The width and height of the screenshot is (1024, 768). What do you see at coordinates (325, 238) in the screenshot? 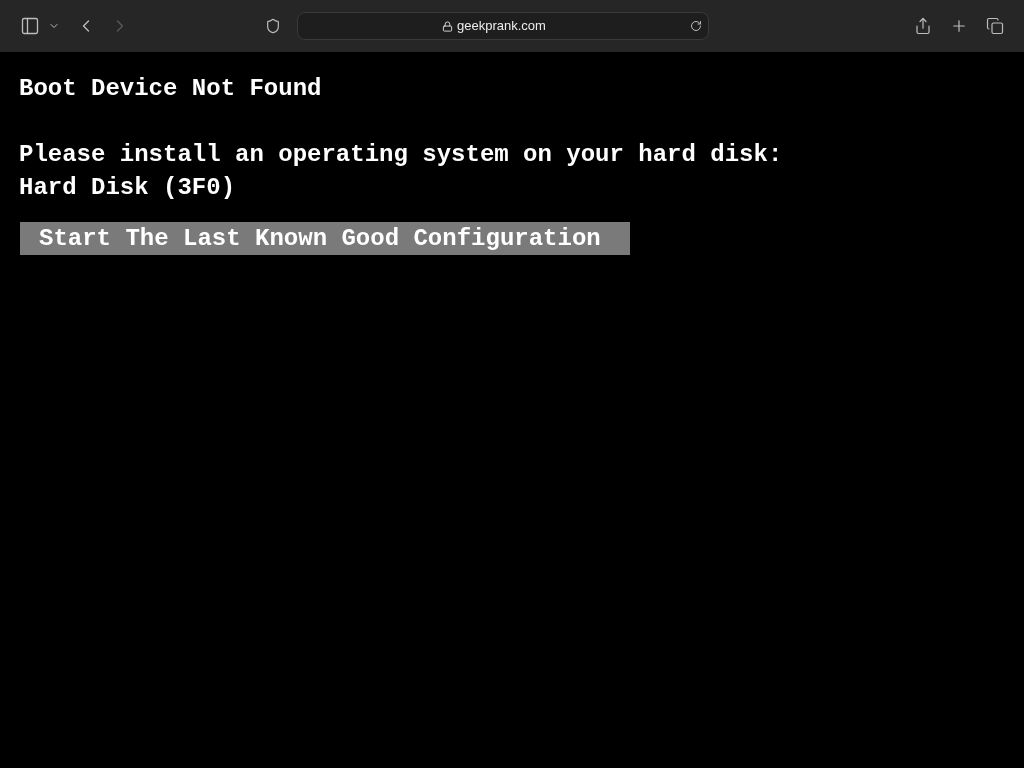
I see `boot-option: Start The Last Known Good Configuration` at bounding box center [325, 238].